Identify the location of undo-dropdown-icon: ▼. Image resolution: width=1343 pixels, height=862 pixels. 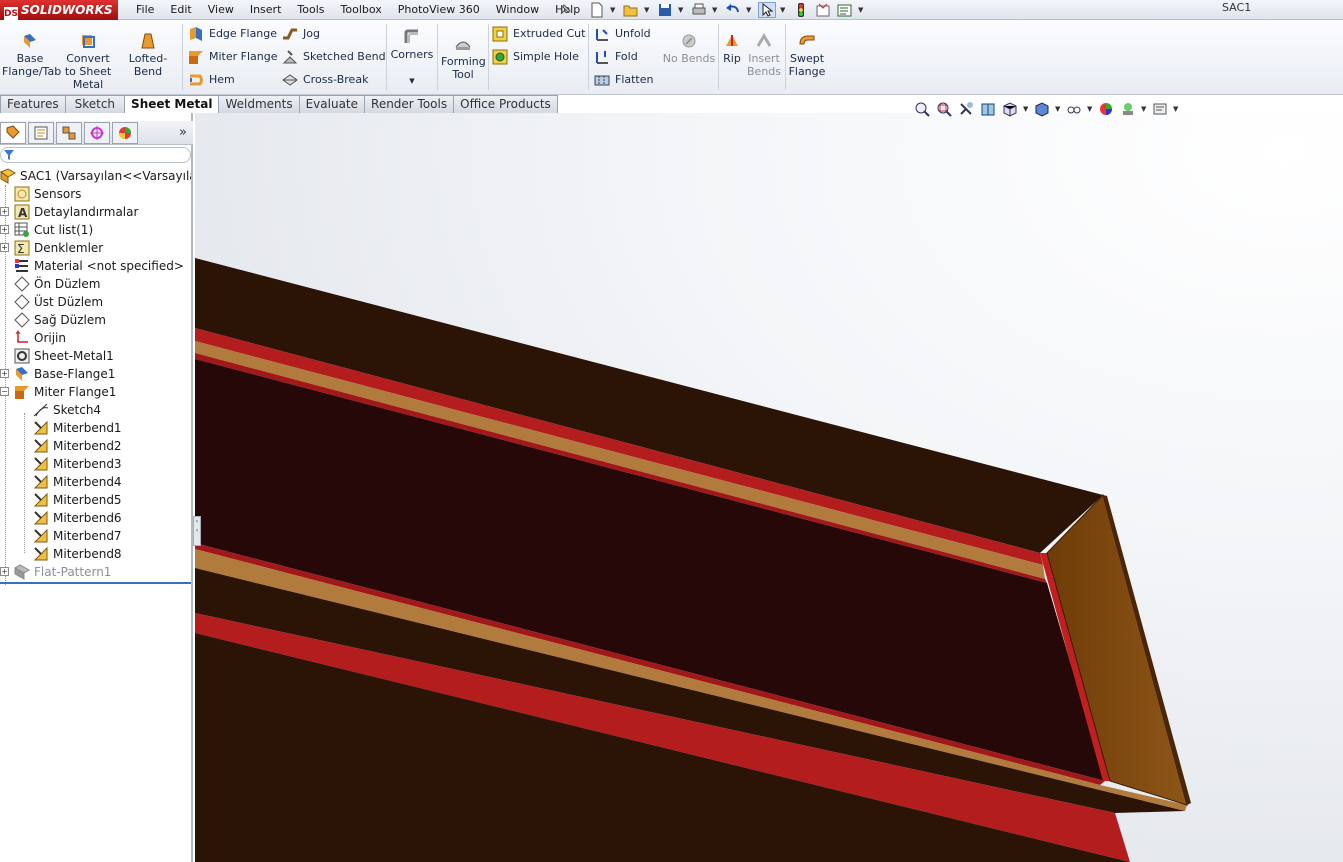
(750, 10).